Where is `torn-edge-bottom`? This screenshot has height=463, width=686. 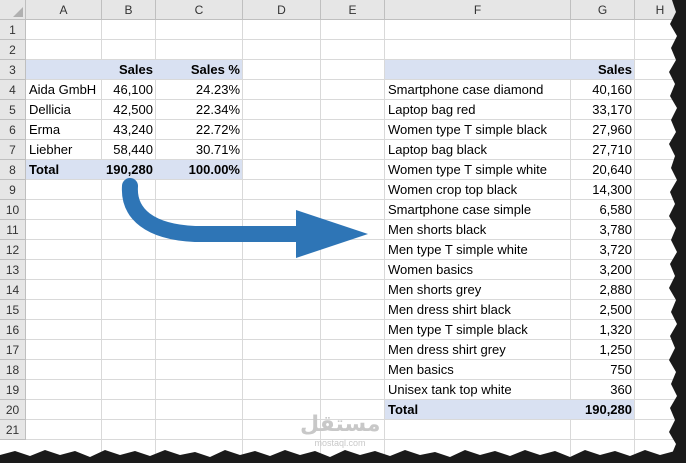
torn-edge-bottom is located at coordinates (343, 456).